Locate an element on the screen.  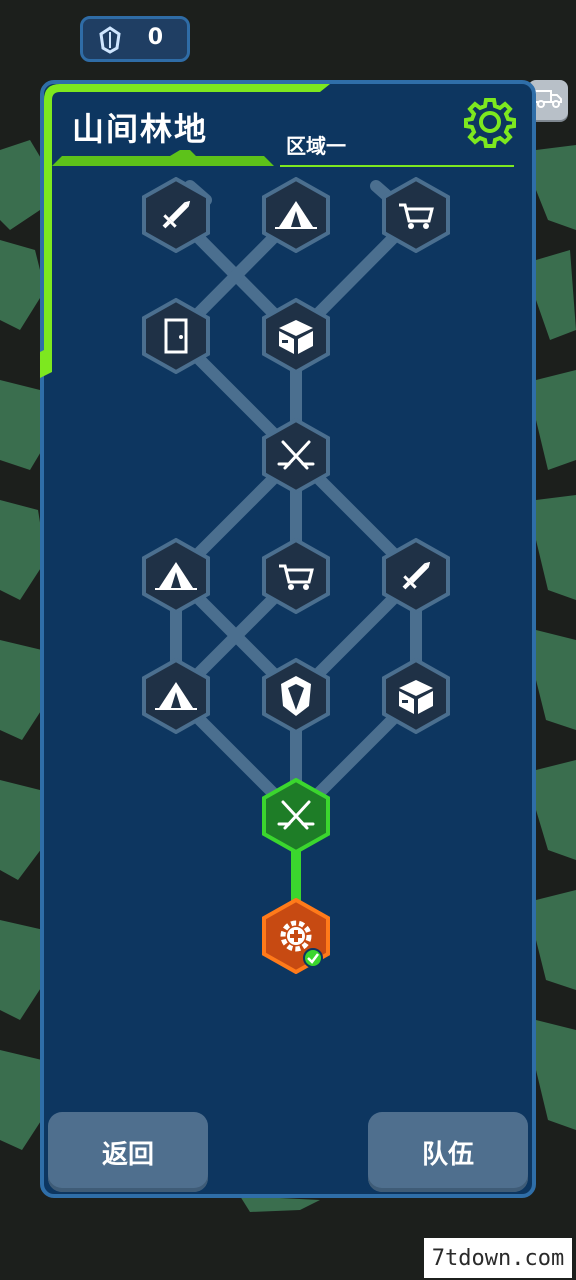
map-node-battle-available is located at coordinates (296, 816).